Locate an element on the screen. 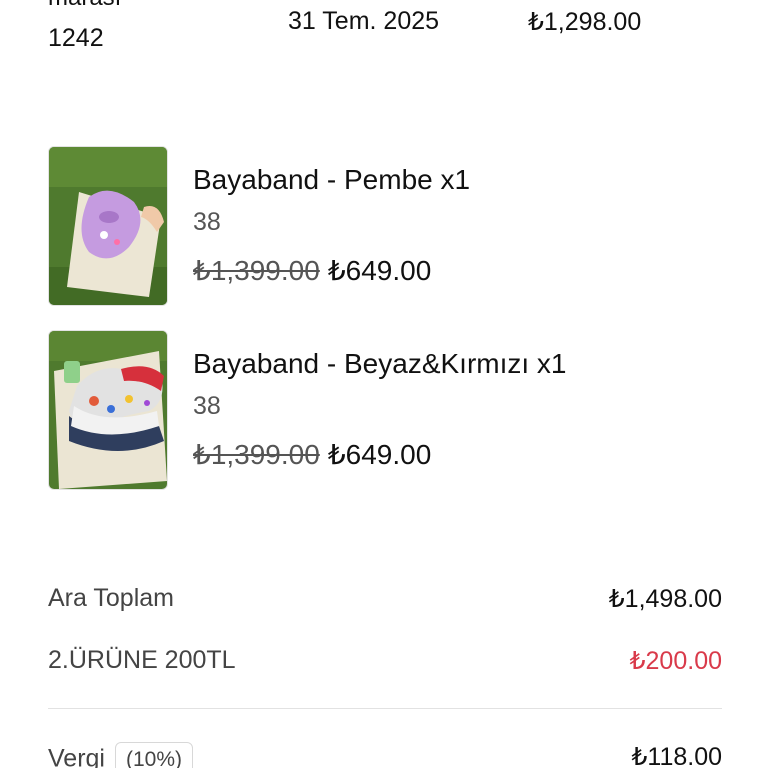 This screenshot has width=768, height=768. product-name: Bayaband - Pembe x1 is located at coordinates (331, 180).